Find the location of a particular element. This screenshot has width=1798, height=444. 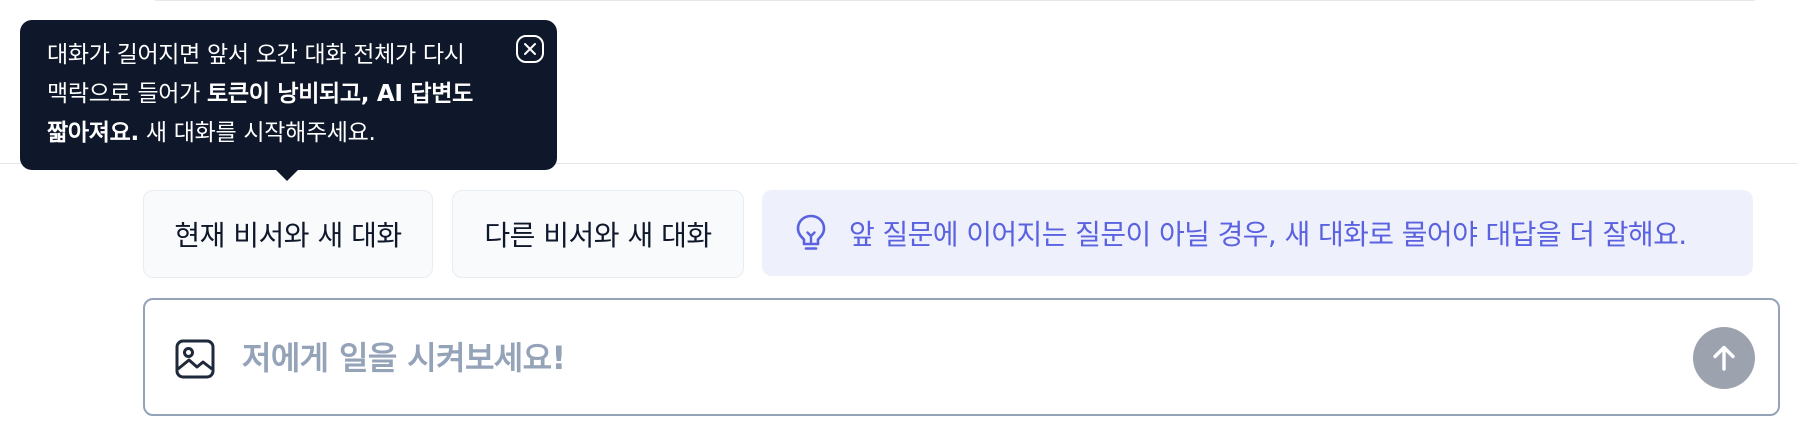

close-icon is located at coordinates (530, 49).